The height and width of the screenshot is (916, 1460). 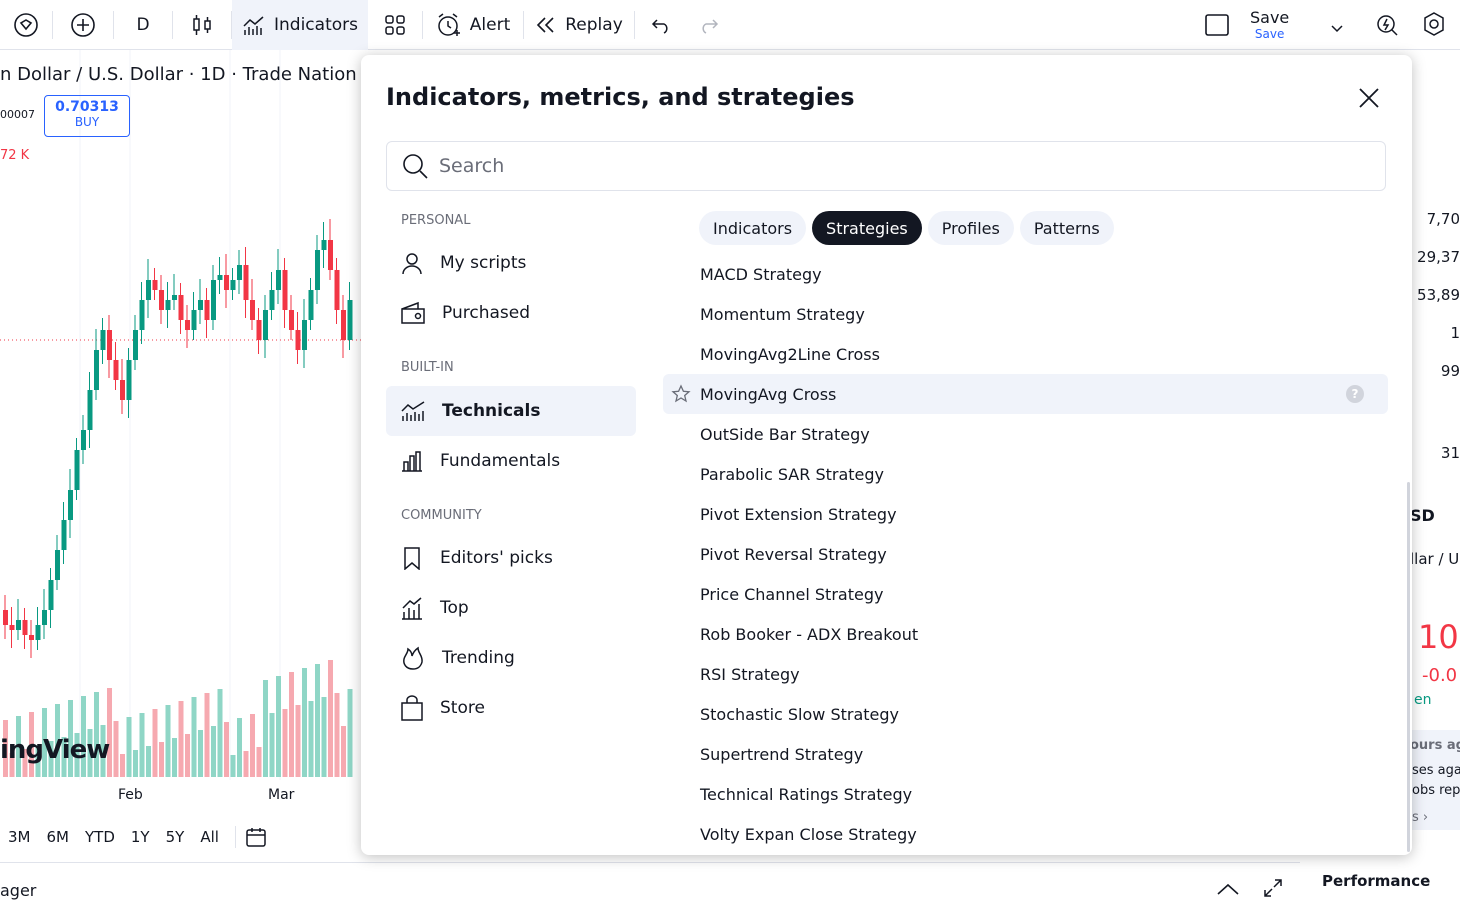 I want to click on sell-price-fragment: 00007, so click(x=17, y=114).